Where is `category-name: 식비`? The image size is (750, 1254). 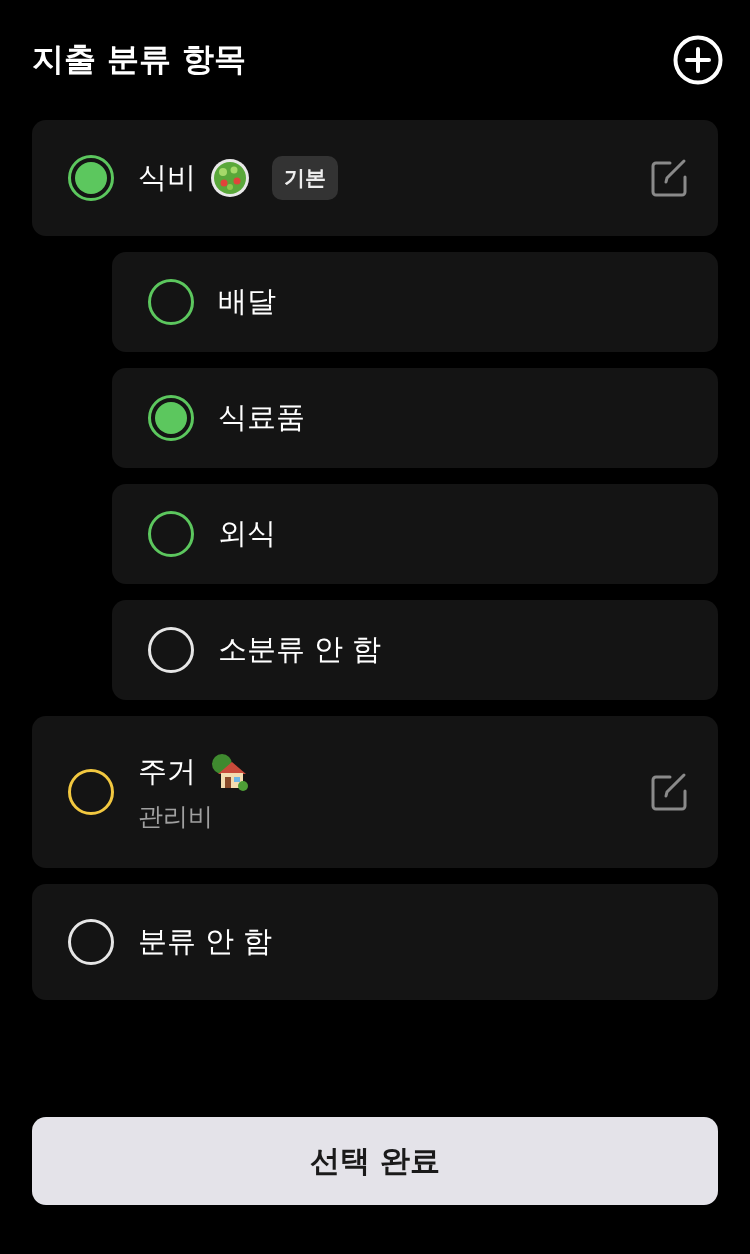
category-name: 식비 is located at coordinates (167, 177).